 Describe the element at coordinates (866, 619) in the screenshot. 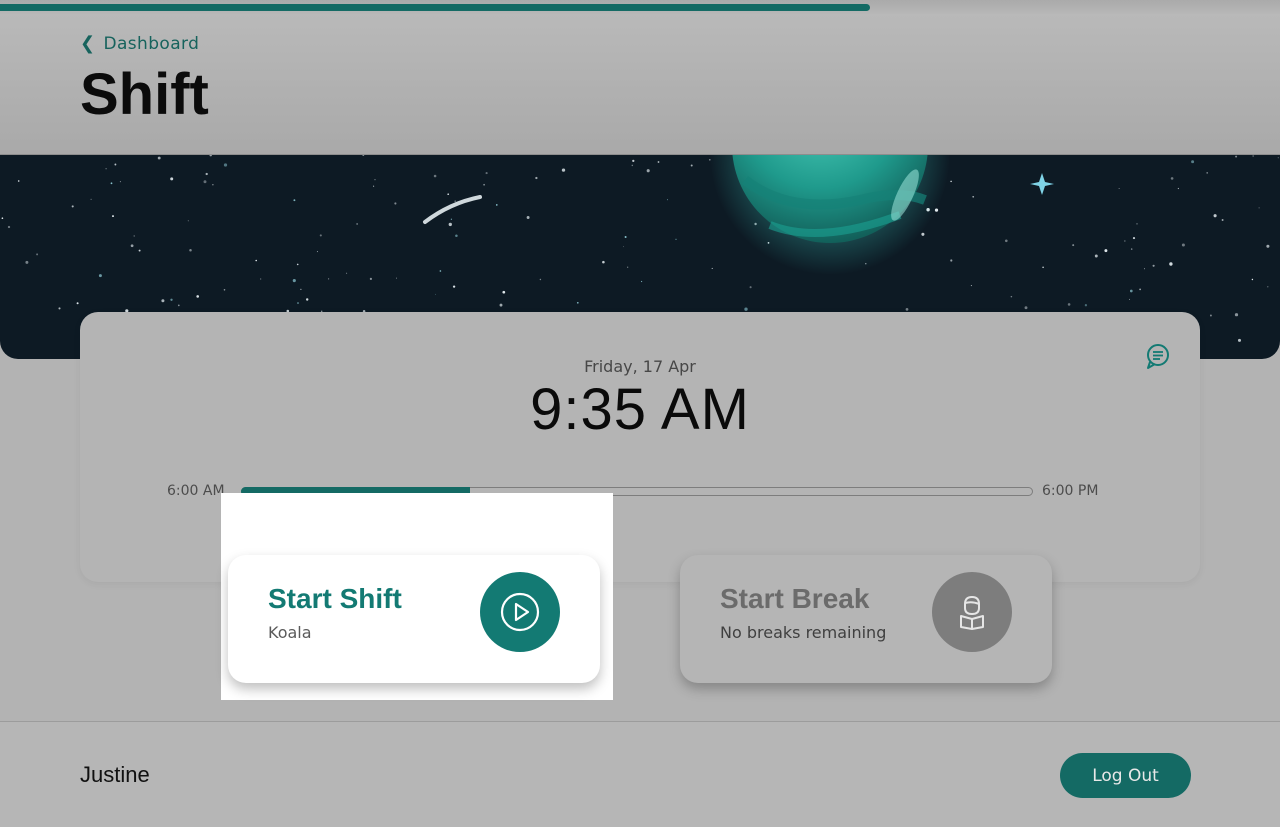

I see `start-break-button: Start Break No breaks remaining` at that location.